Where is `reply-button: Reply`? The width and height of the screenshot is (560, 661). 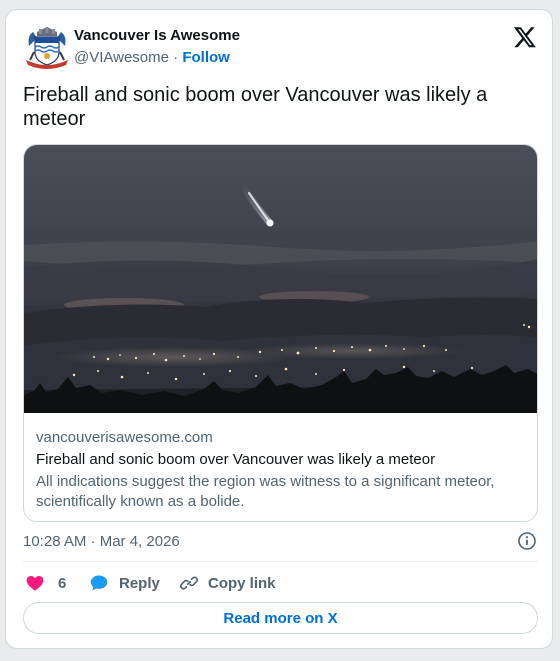
reply-button: Reply is located at coordinates (124, 583).